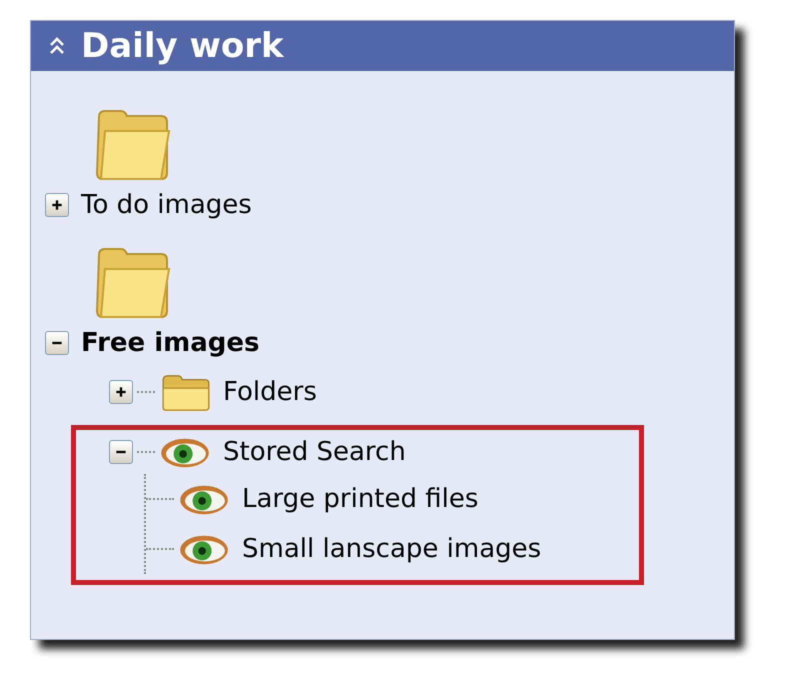 Image resolution: width=800 pixels, height=691 pixels. Describe the element at coordinates (270, 392) in the screenshot. I see `tree-item-label: Folders` at that location.